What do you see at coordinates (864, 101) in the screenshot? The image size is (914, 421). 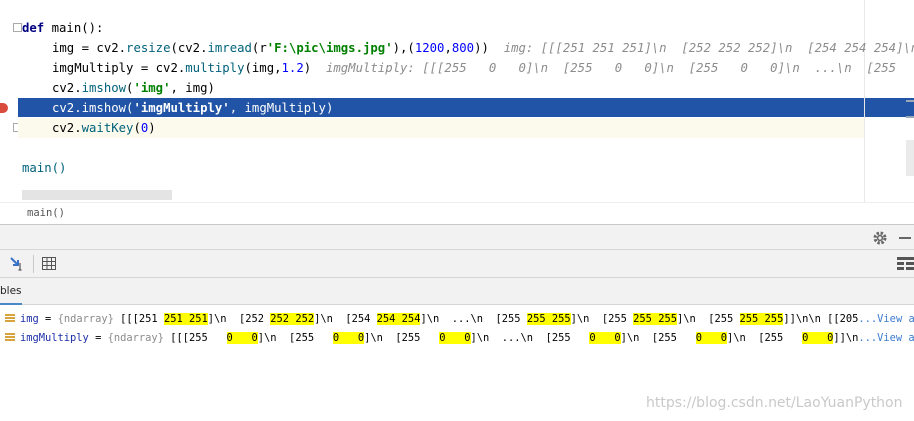 I see `right-margin-guide` at bounding box center [864, 101].